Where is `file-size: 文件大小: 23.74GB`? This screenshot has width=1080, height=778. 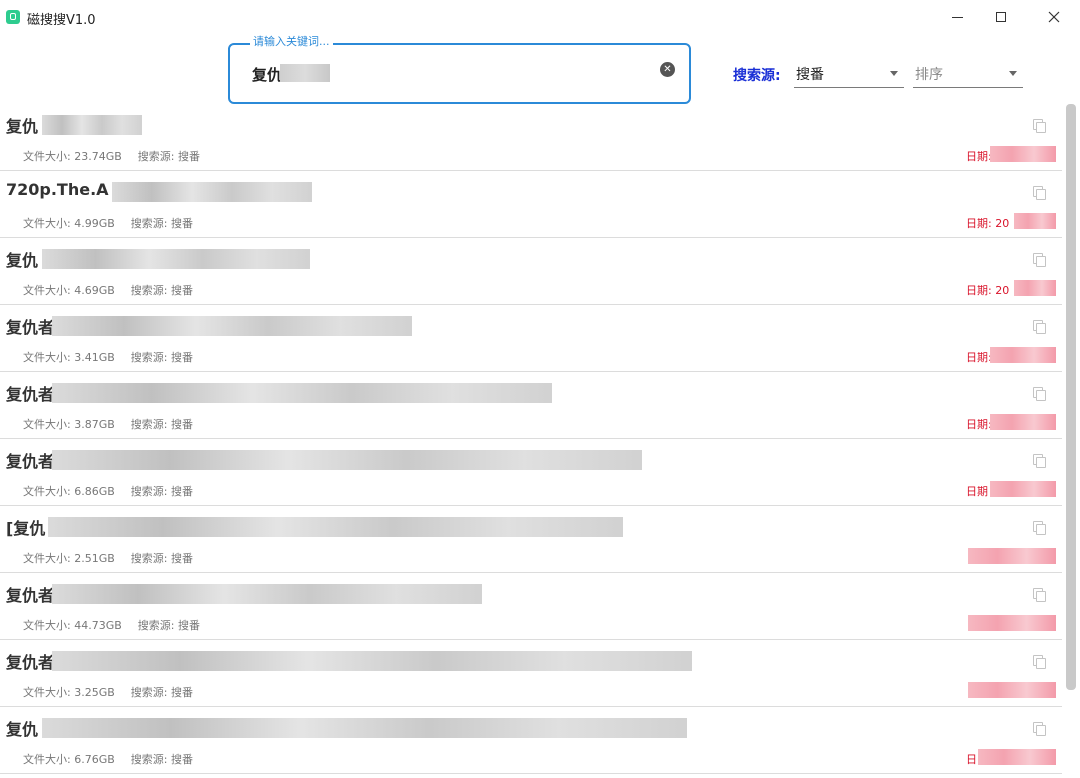 file-size: 文件大小: 23.74GB is located at coordinates (72, 156).